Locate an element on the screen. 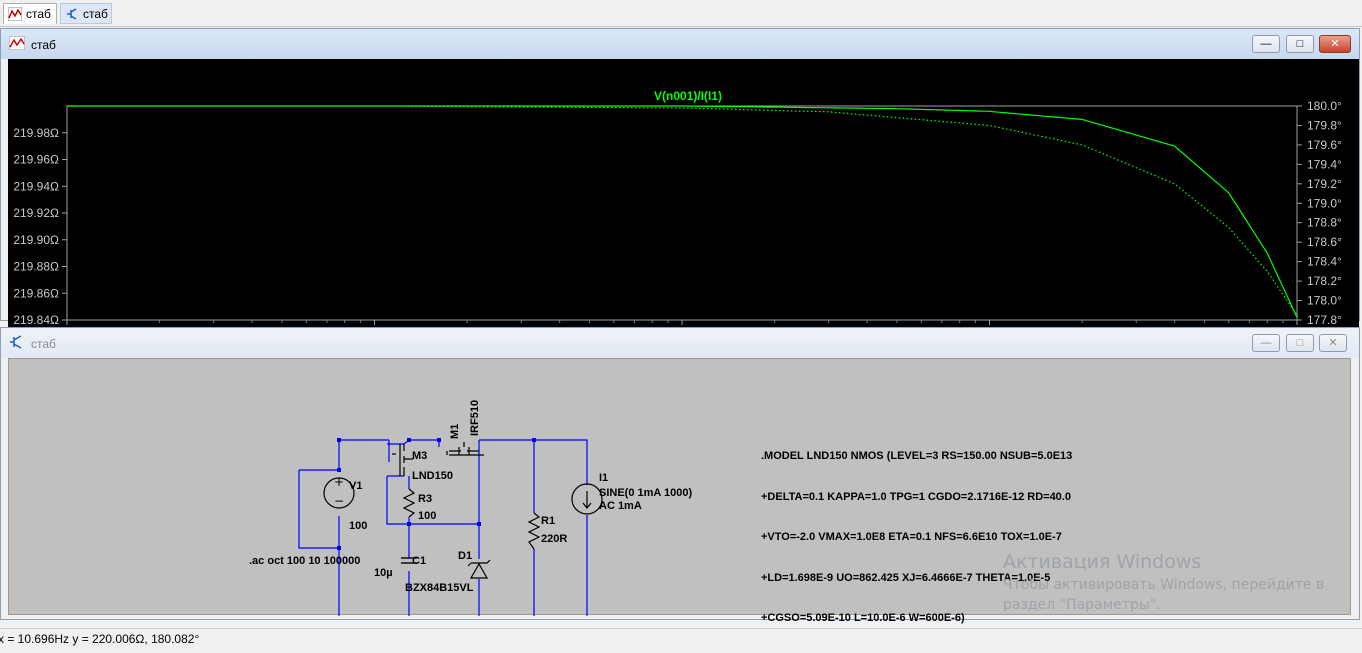 This screenshot has width=1362, height=653. y-right-tick-label: 179.6° is located at coordinates (1324, 145).